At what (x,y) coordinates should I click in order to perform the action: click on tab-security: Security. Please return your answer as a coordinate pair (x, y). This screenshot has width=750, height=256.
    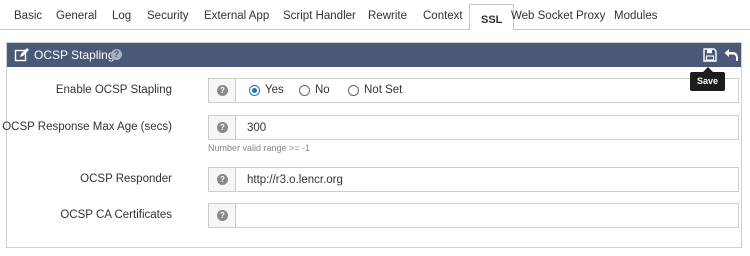
    Looking at the image, I should click on (168, 16).